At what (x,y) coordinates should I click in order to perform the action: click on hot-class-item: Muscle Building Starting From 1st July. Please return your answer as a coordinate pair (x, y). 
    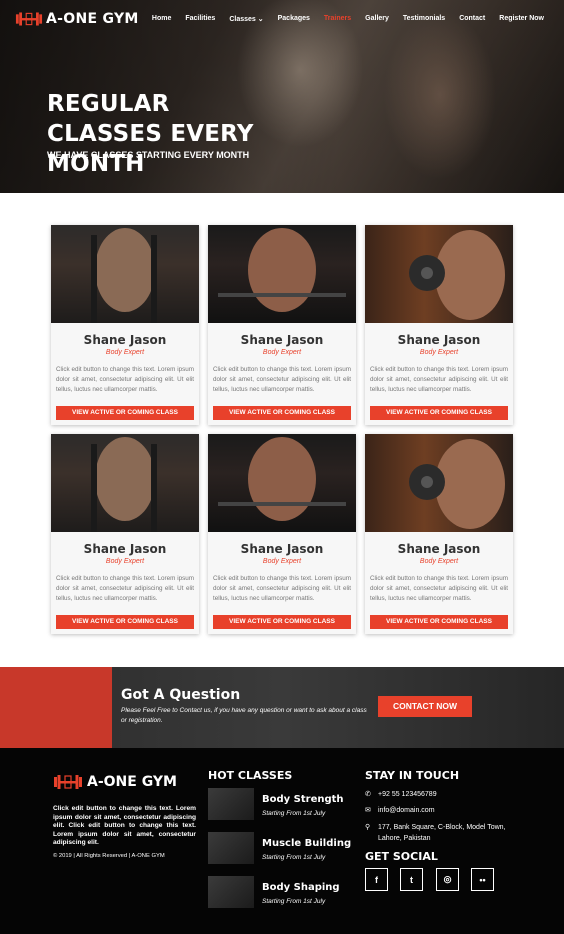
    Looking at the image, I should click on (283, 849).